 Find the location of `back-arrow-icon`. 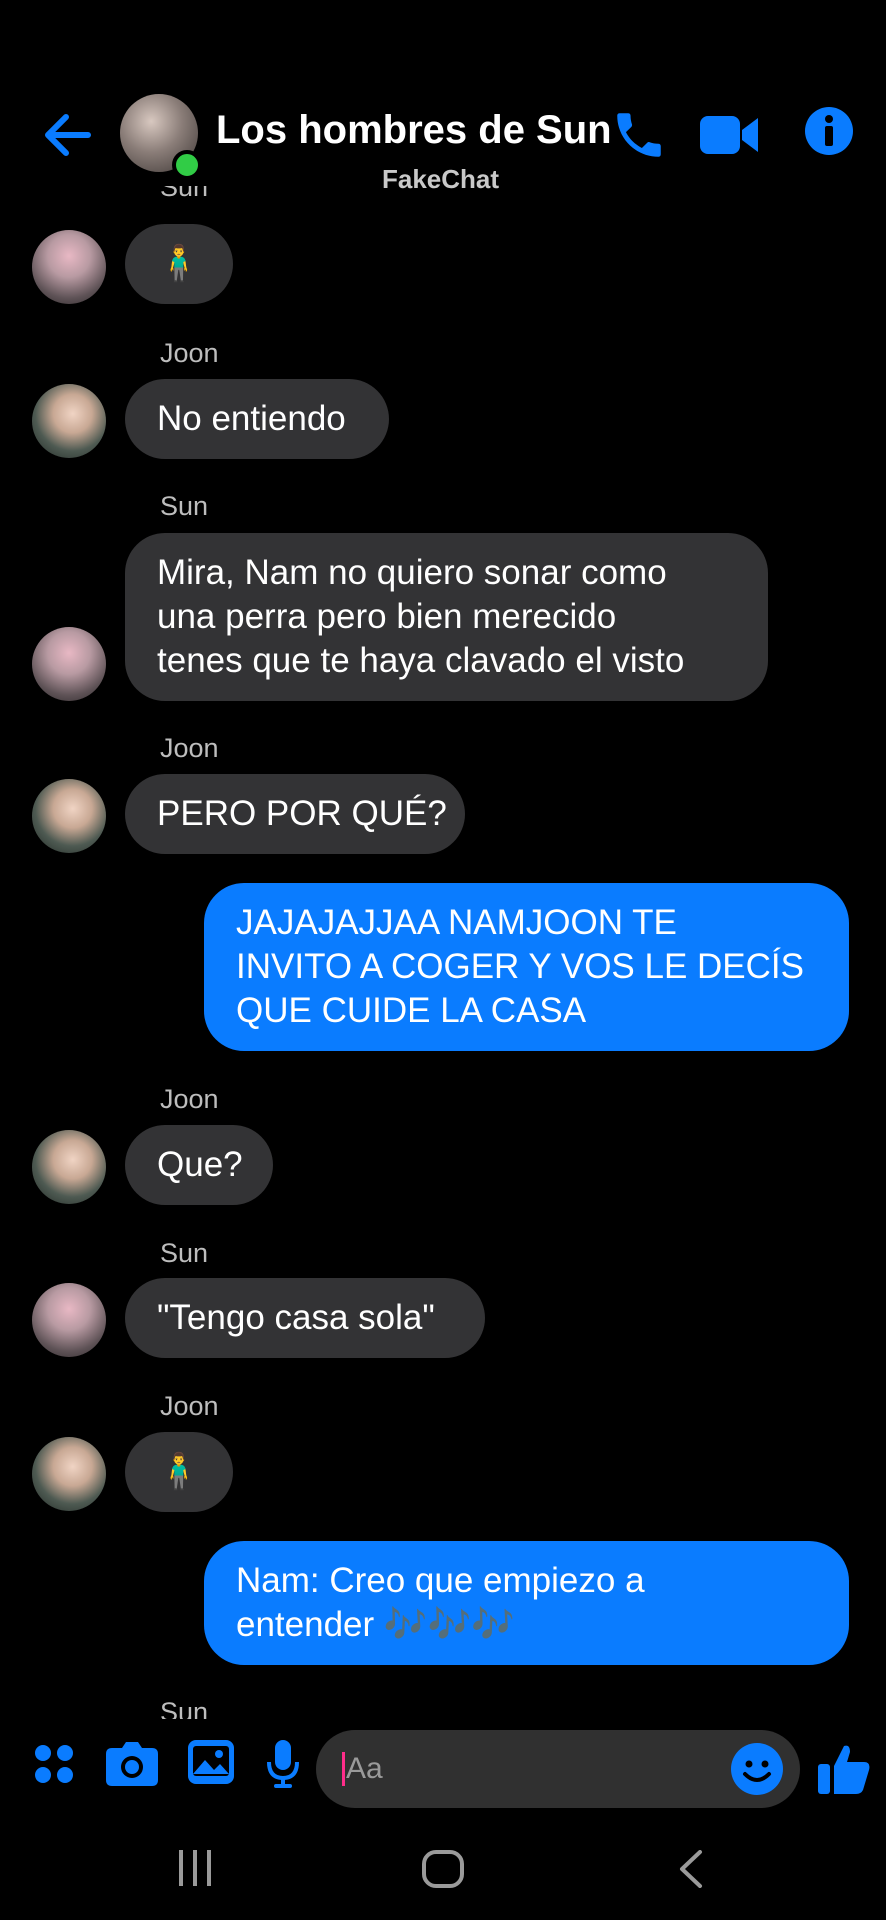

back-arrow-icon is located at coordinates (67, 135).